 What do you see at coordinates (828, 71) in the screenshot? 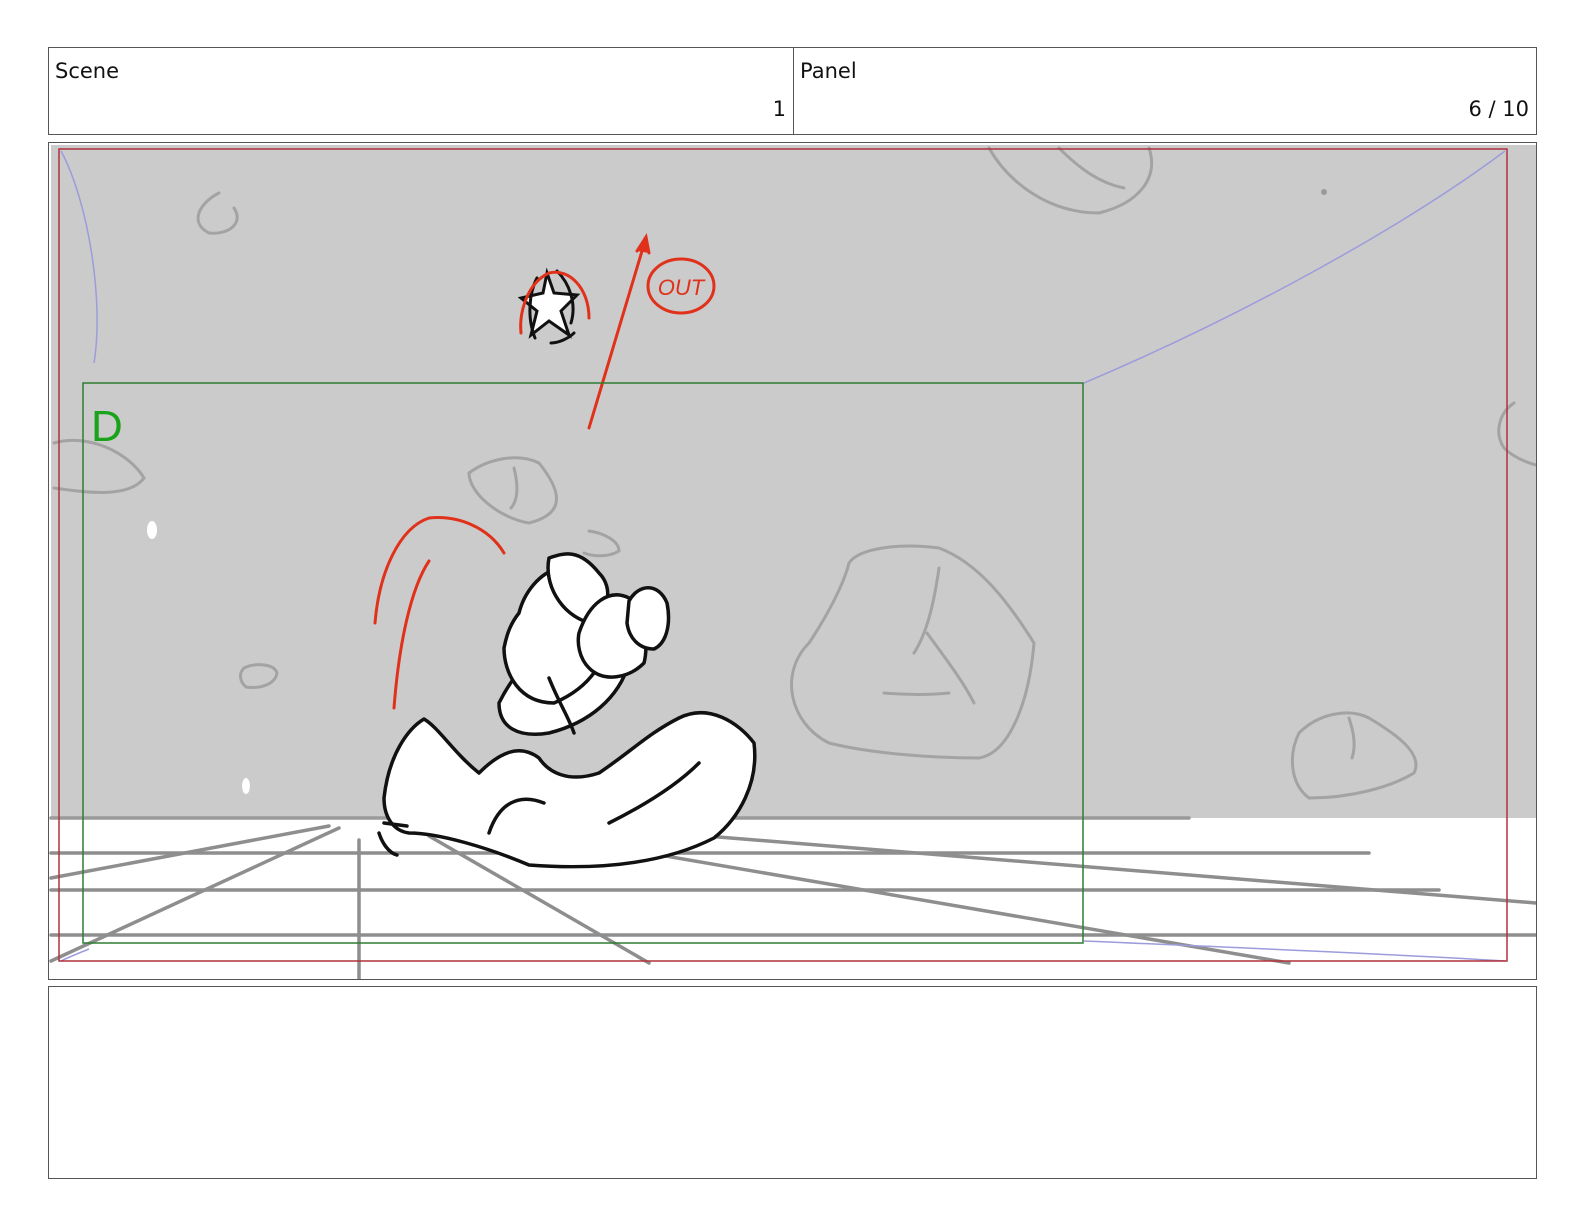
I see `panel-label: Panel` at bounding box center [828, 71].